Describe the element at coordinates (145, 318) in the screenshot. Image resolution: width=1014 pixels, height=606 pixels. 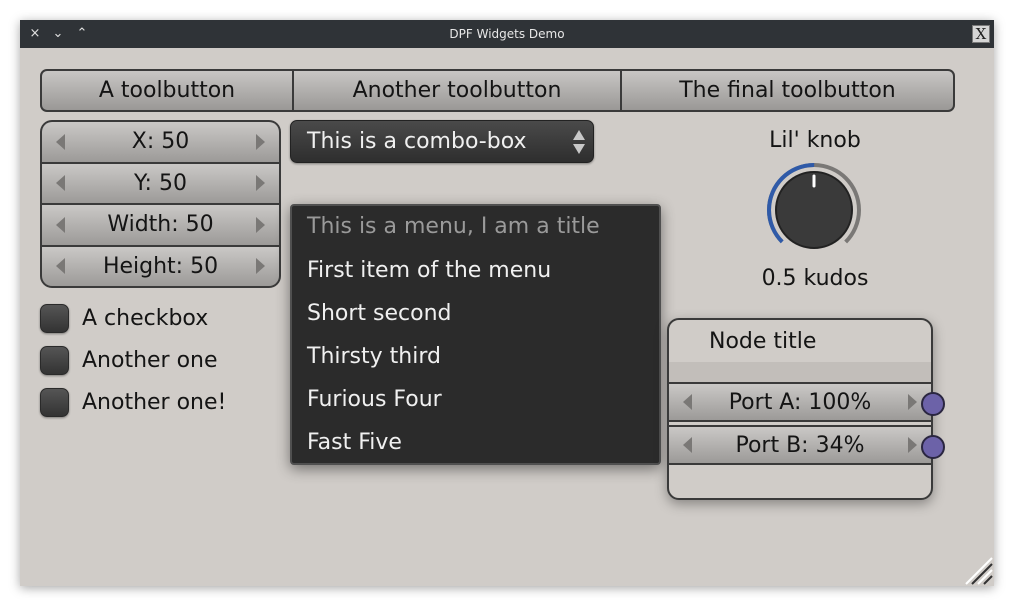
I see `checkbox-label: A checkbox` at that location.